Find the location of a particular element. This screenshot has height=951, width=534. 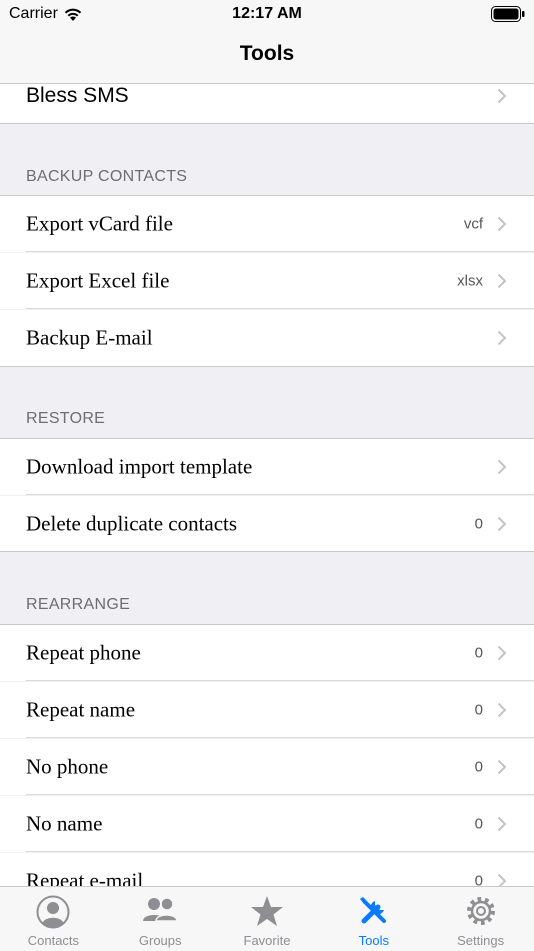

tab-label: Favorite is located at coordinates (267, 940).